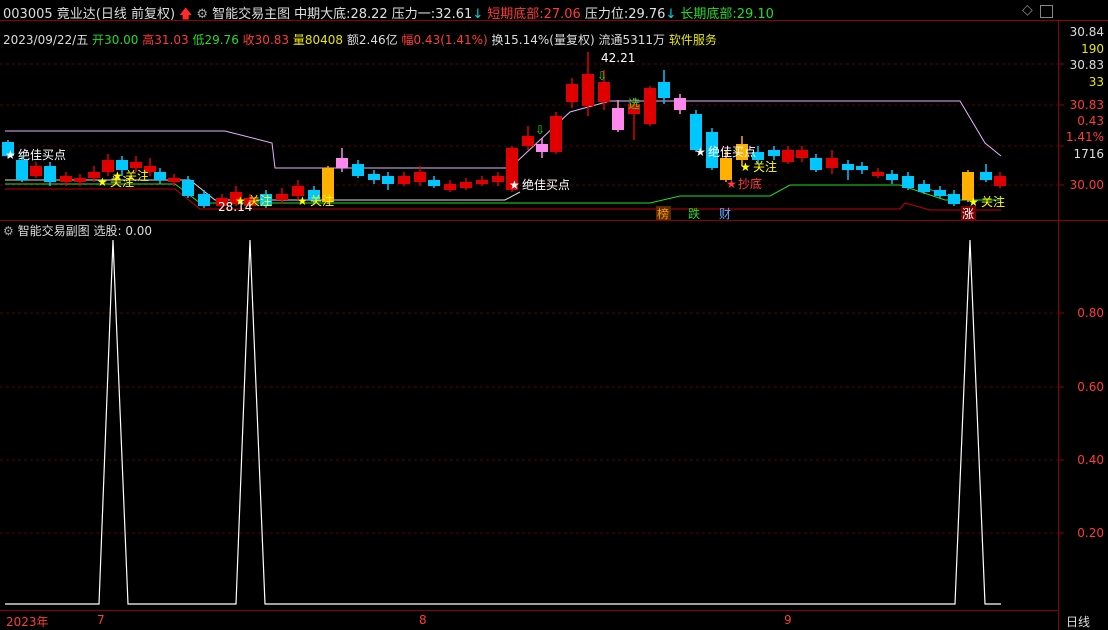 This screenshot has height=630, width=1108. What do you see at coordinates (663, 213) in the screenshot?
I see `bang-label: 榜` at bounding box center [663, 213].